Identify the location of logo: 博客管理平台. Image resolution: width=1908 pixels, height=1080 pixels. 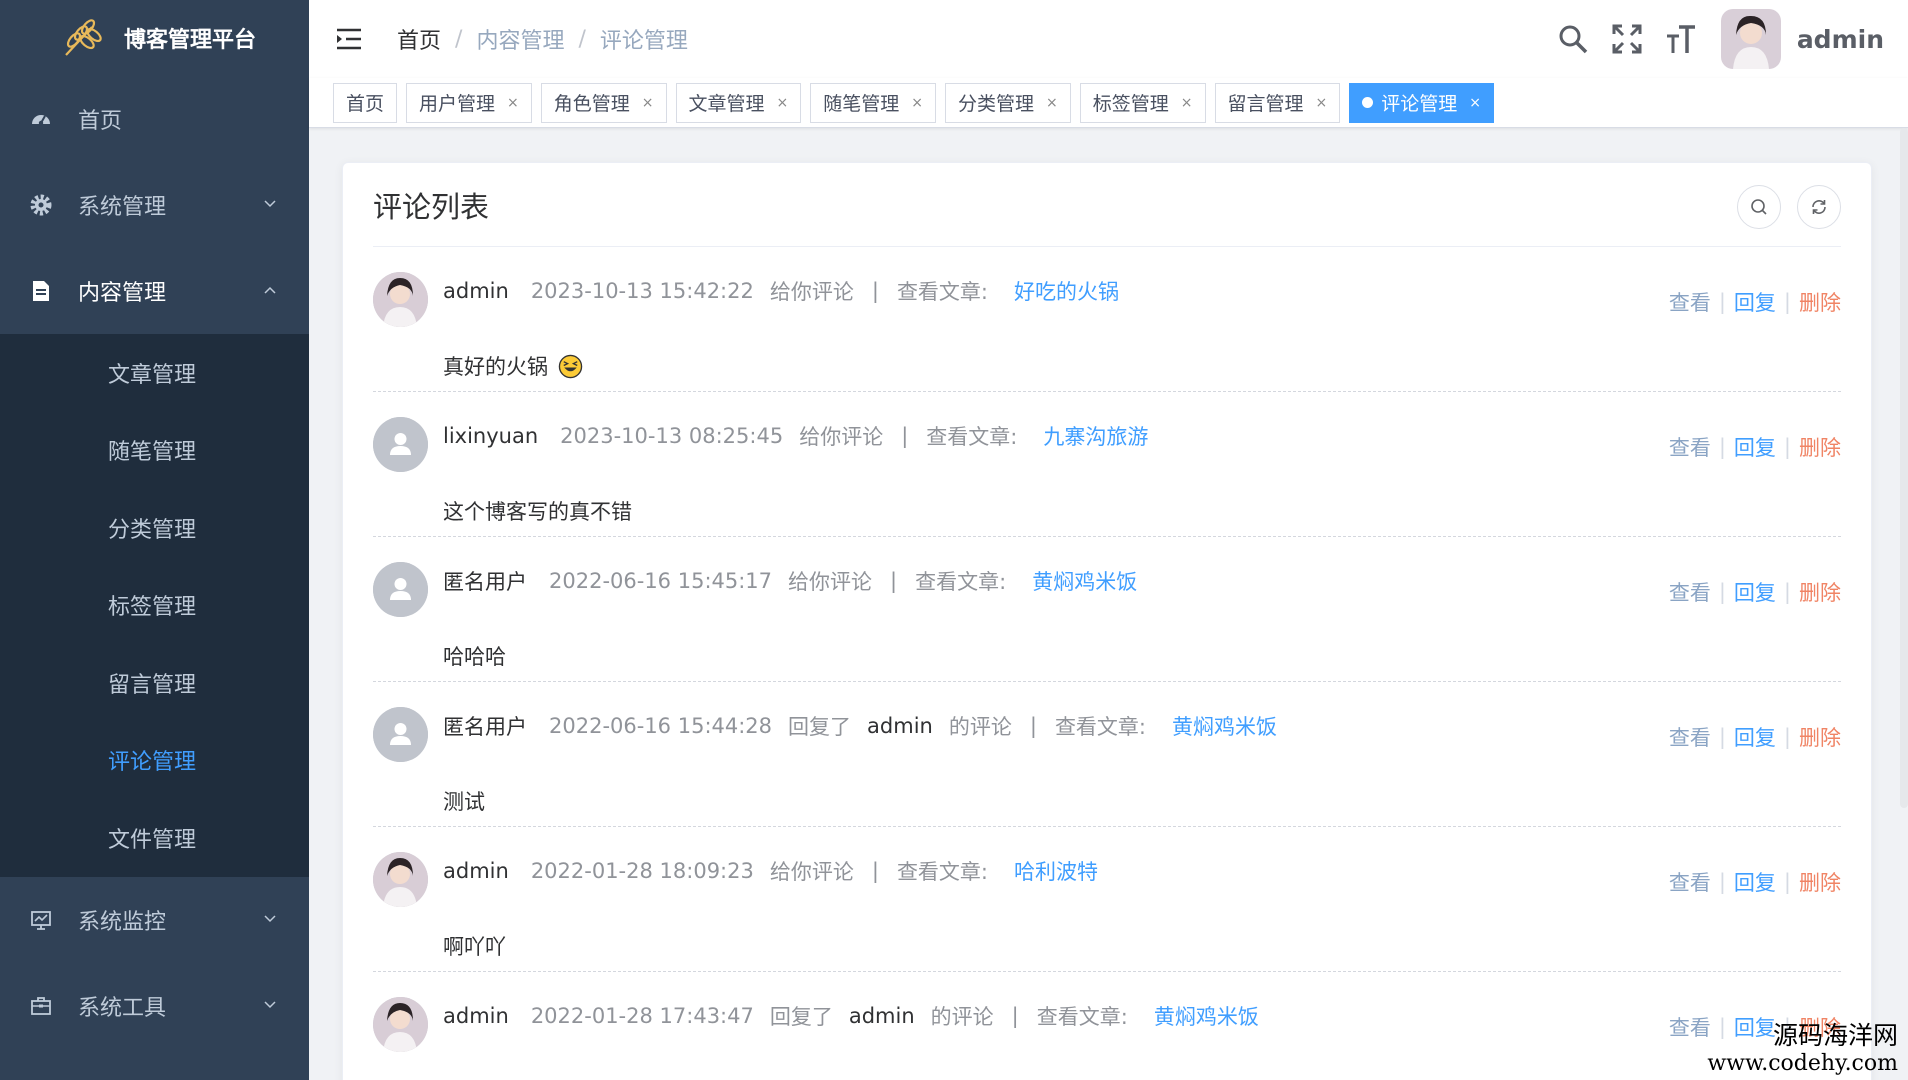
(154, 38).